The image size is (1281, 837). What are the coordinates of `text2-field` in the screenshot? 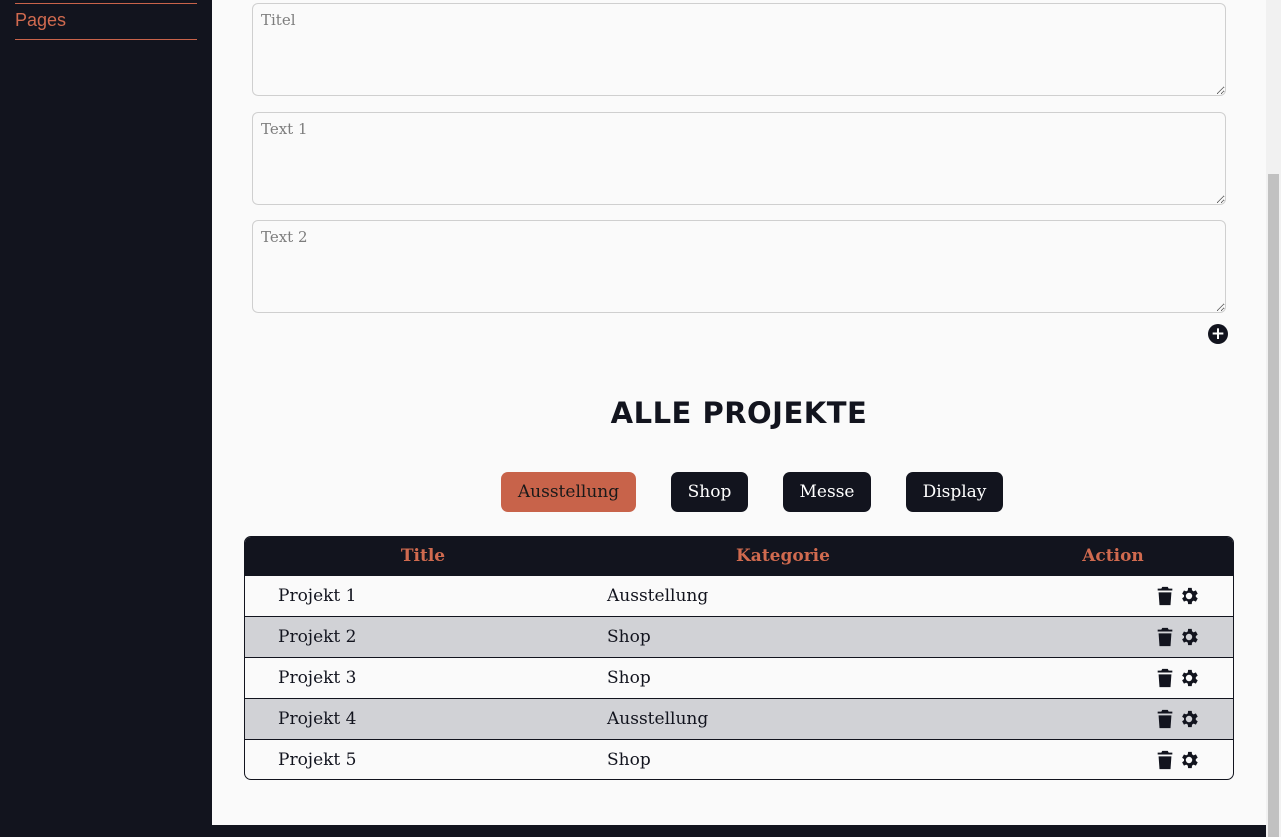 It's located at (739, 266).